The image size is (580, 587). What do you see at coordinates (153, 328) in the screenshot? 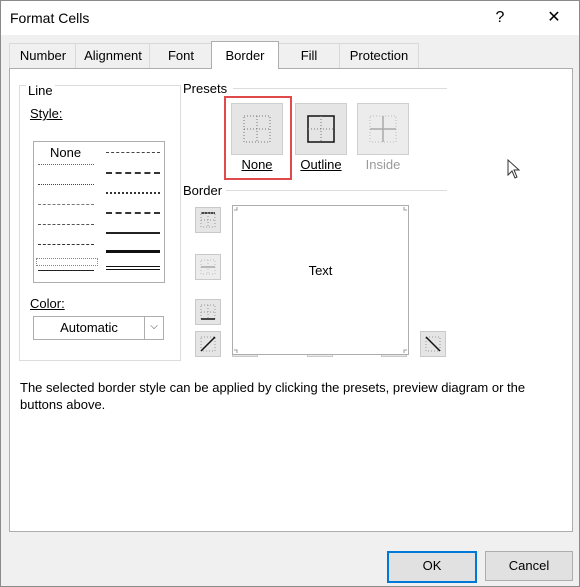
I see `chevron-down-icon: ⌵` at bounding box center [153, 328].